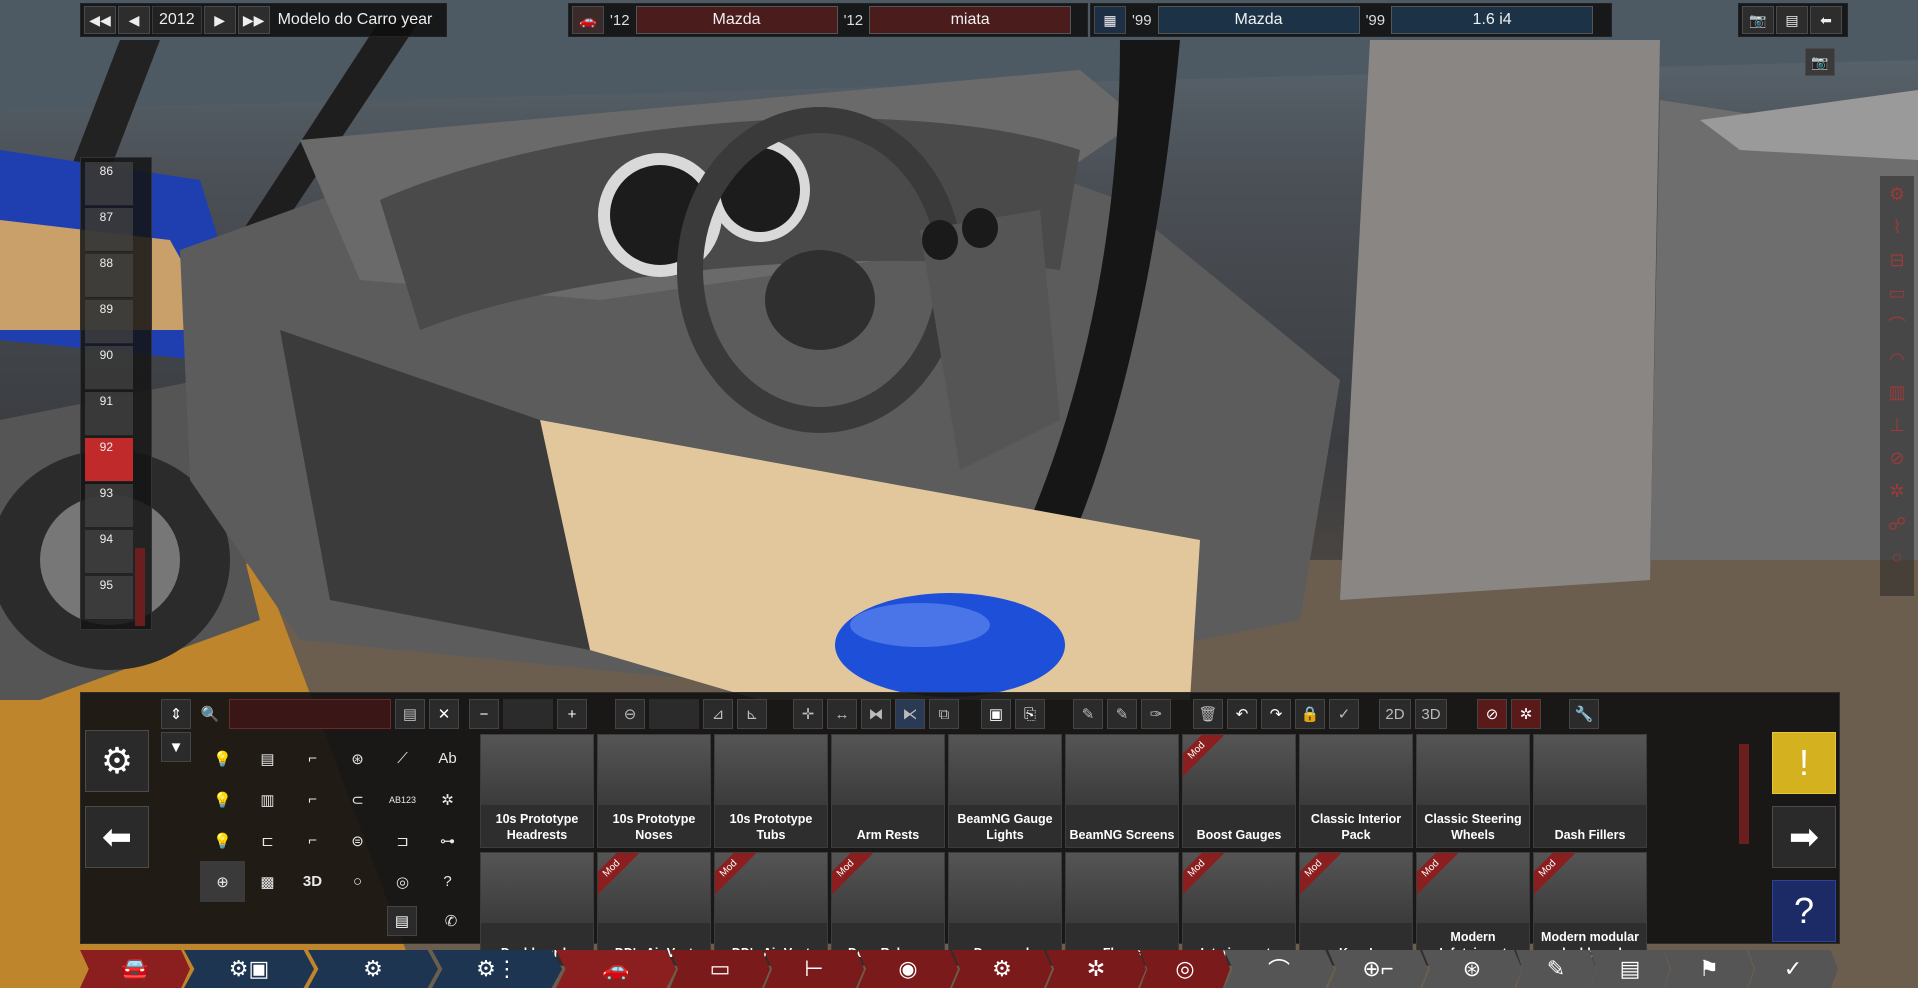 The width and height of the screenshot is (1918, 988). Describe the element at coordinates (1378, 969) in the screenshot. I see `tab-seat: ⊕⌐` at that location.